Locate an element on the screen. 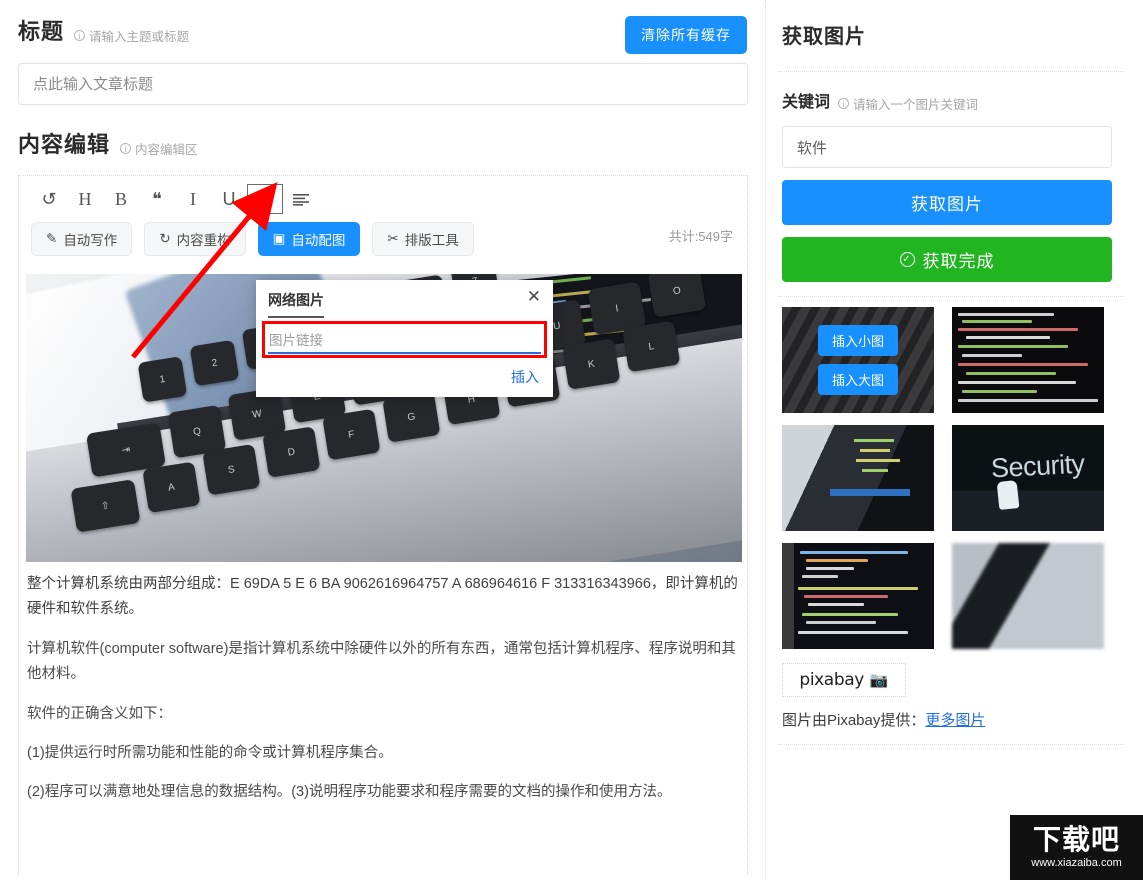 This screenshot has height=880, width=1143. keyword-input is located at coordinates (947, 147).